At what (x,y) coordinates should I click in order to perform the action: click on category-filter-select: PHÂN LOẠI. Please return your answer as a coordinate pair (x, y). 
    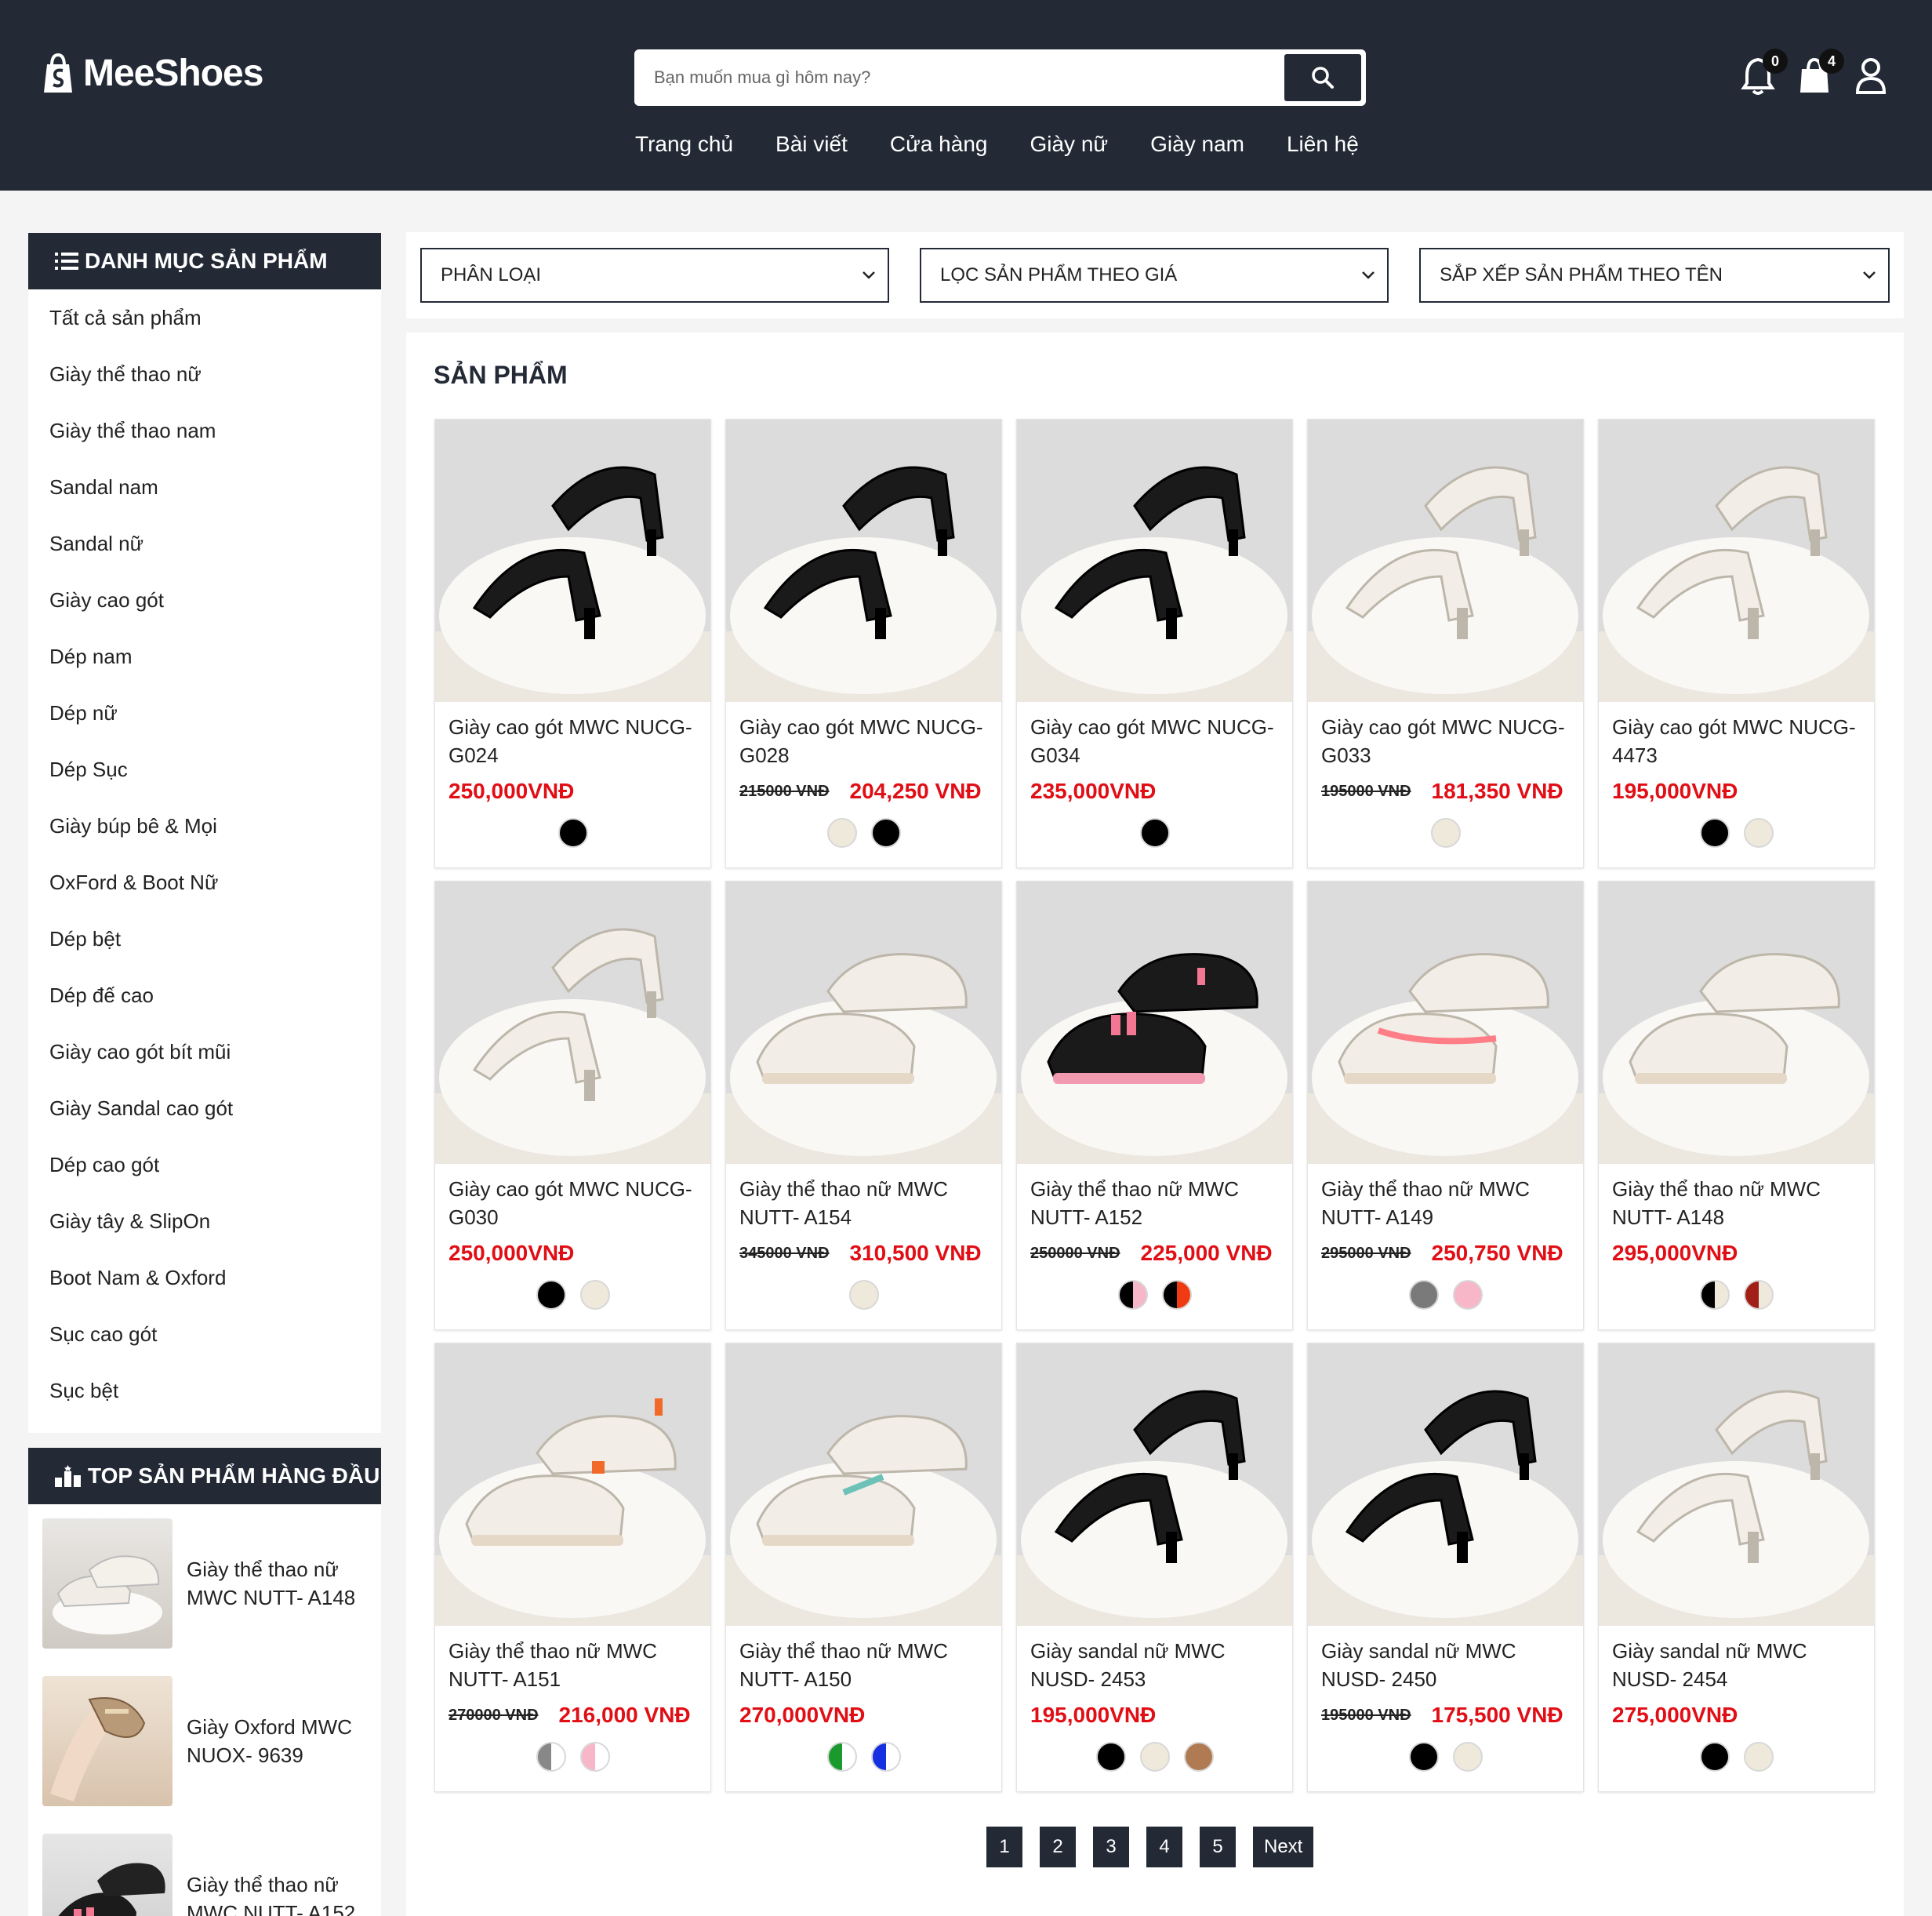
    Looking at the image, I should click on (654, 275).